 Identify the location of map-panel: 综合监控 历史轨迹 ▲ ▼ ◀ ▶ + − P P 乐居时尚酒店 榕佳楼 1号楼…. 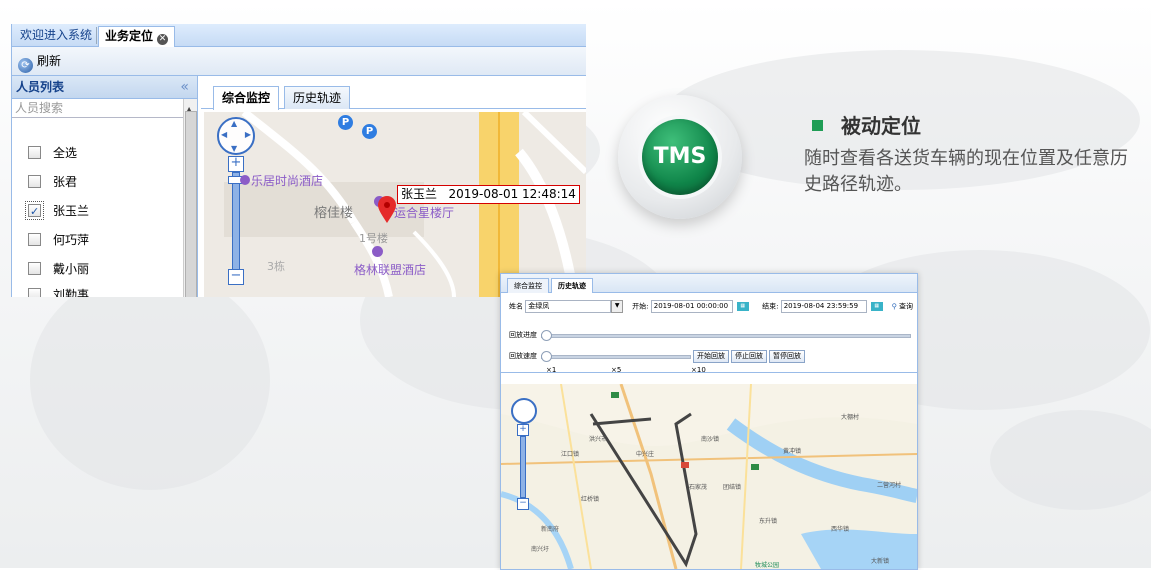
(393, 186).